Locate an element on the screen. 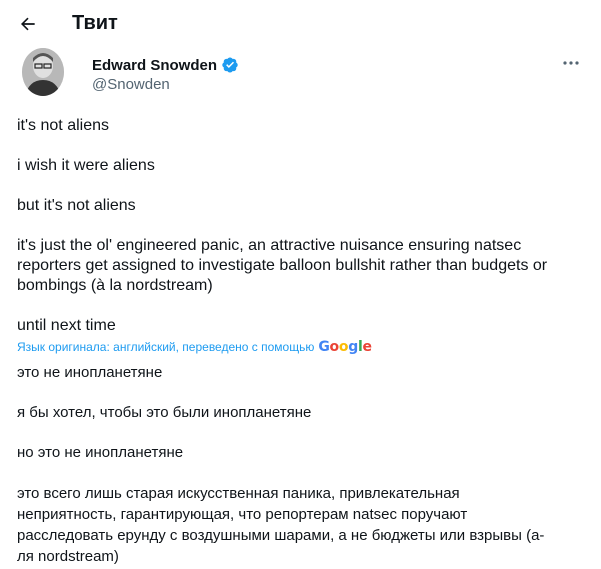 The image size is (601, 569). tweet-line: i wish it were aliens is located at coordinates (86, 165).